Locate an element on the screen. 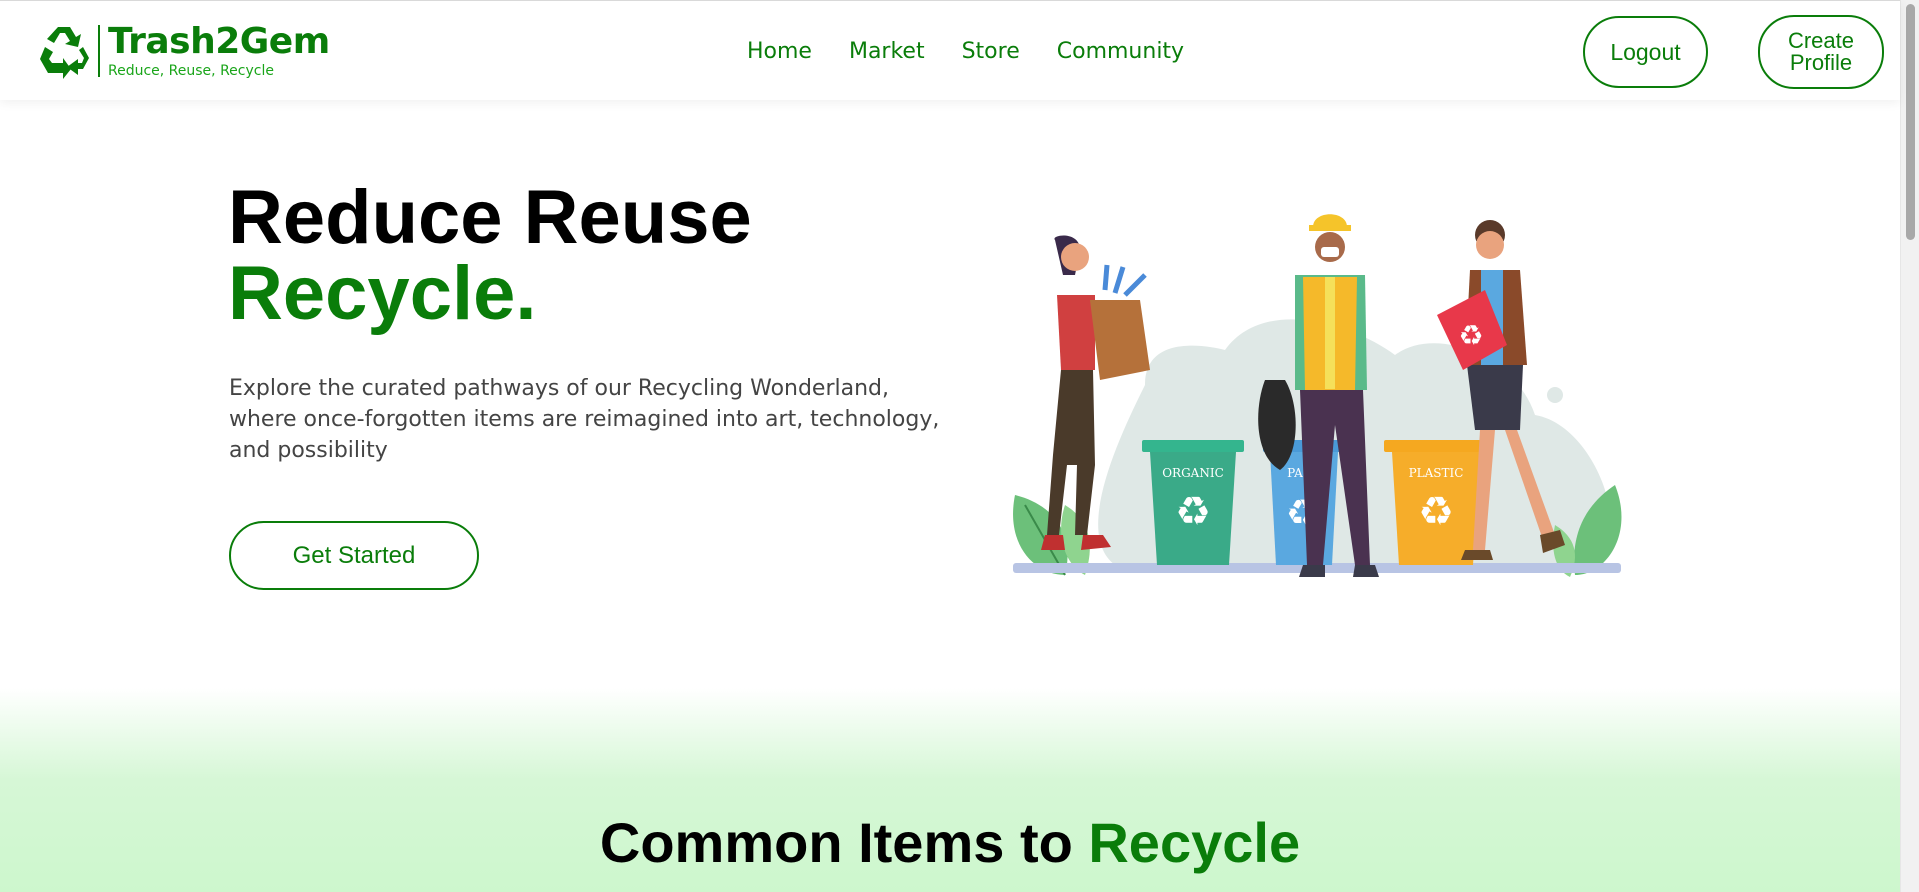 This screenshot has height=892, width=1919. nav-market: Market is located at coordinates (887, 51).